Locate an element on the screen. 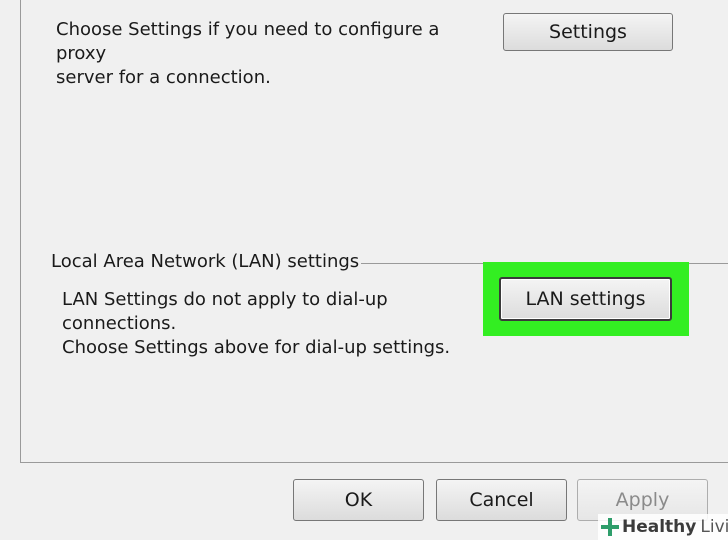 The height and width of the screenshot is (540, 728). ok-button: OK is located at coordinates (358, 500).